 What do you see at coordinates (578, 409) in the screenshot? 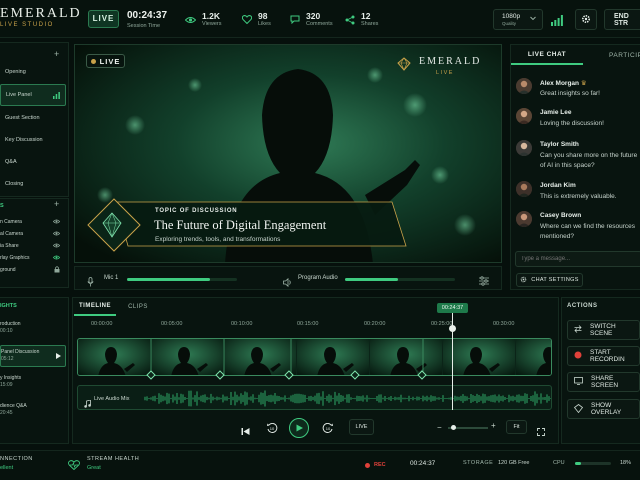
I see `diamond-icon` at bounding box center [578, 409].